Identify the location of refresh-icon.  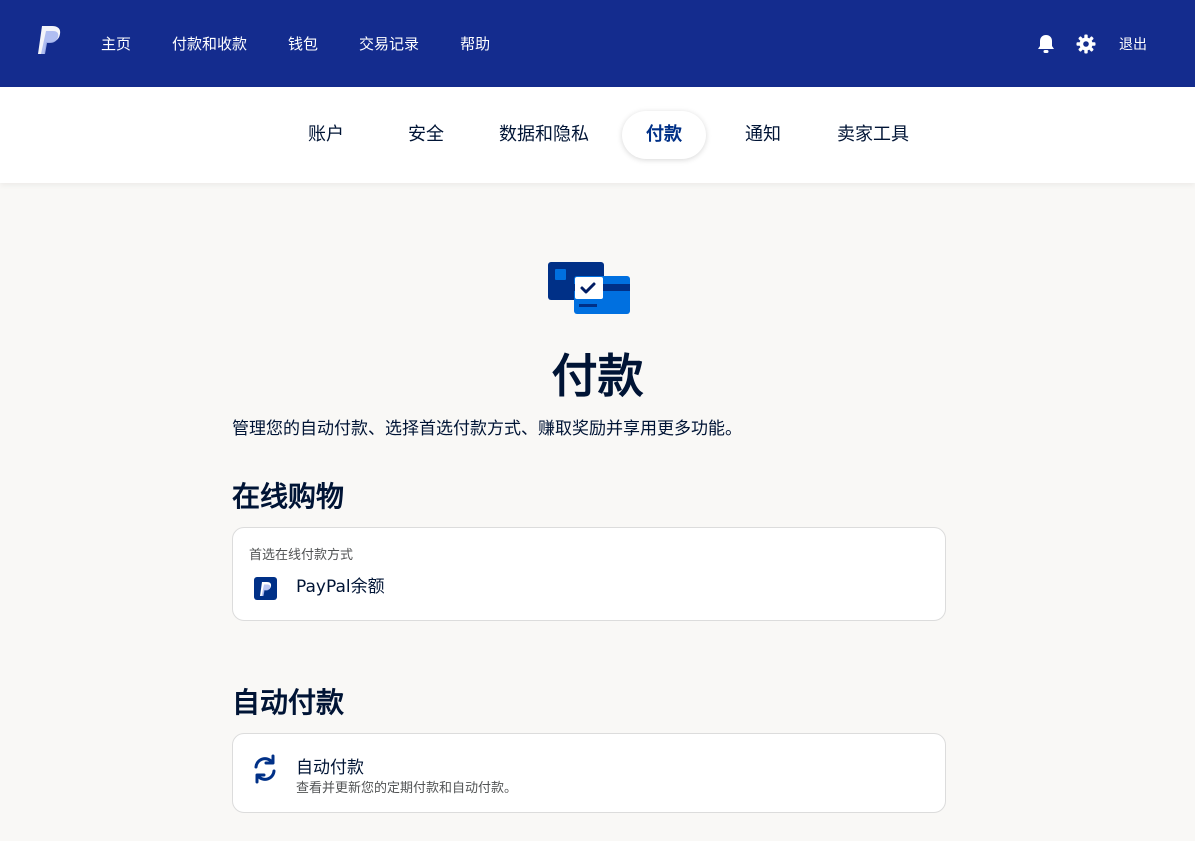
(265, 769).